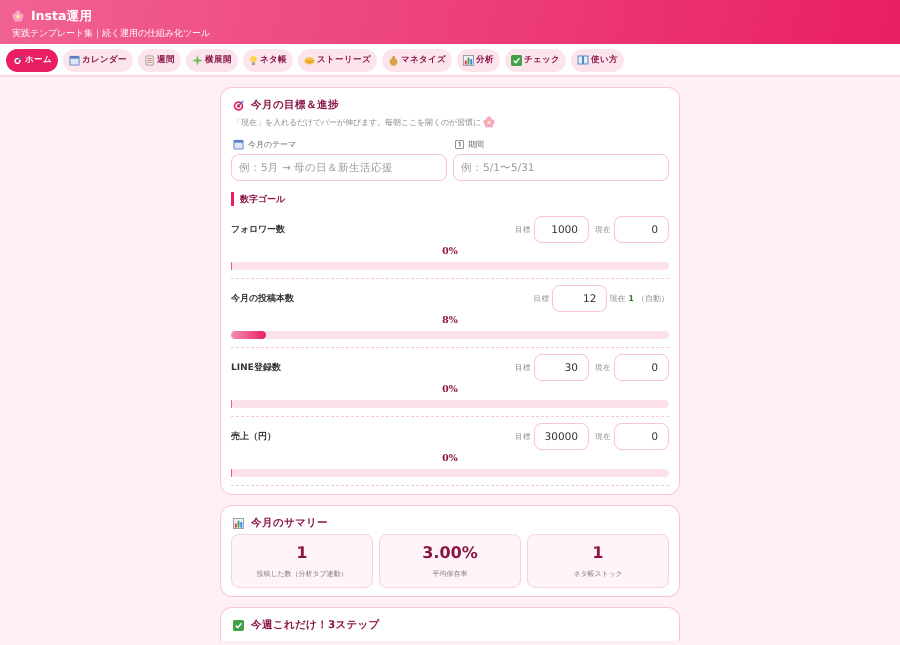 Image resolution: width=900 pixels, height=645 pixels. I want to click on nav-tab: ストーリーズ, so click(337, 60).